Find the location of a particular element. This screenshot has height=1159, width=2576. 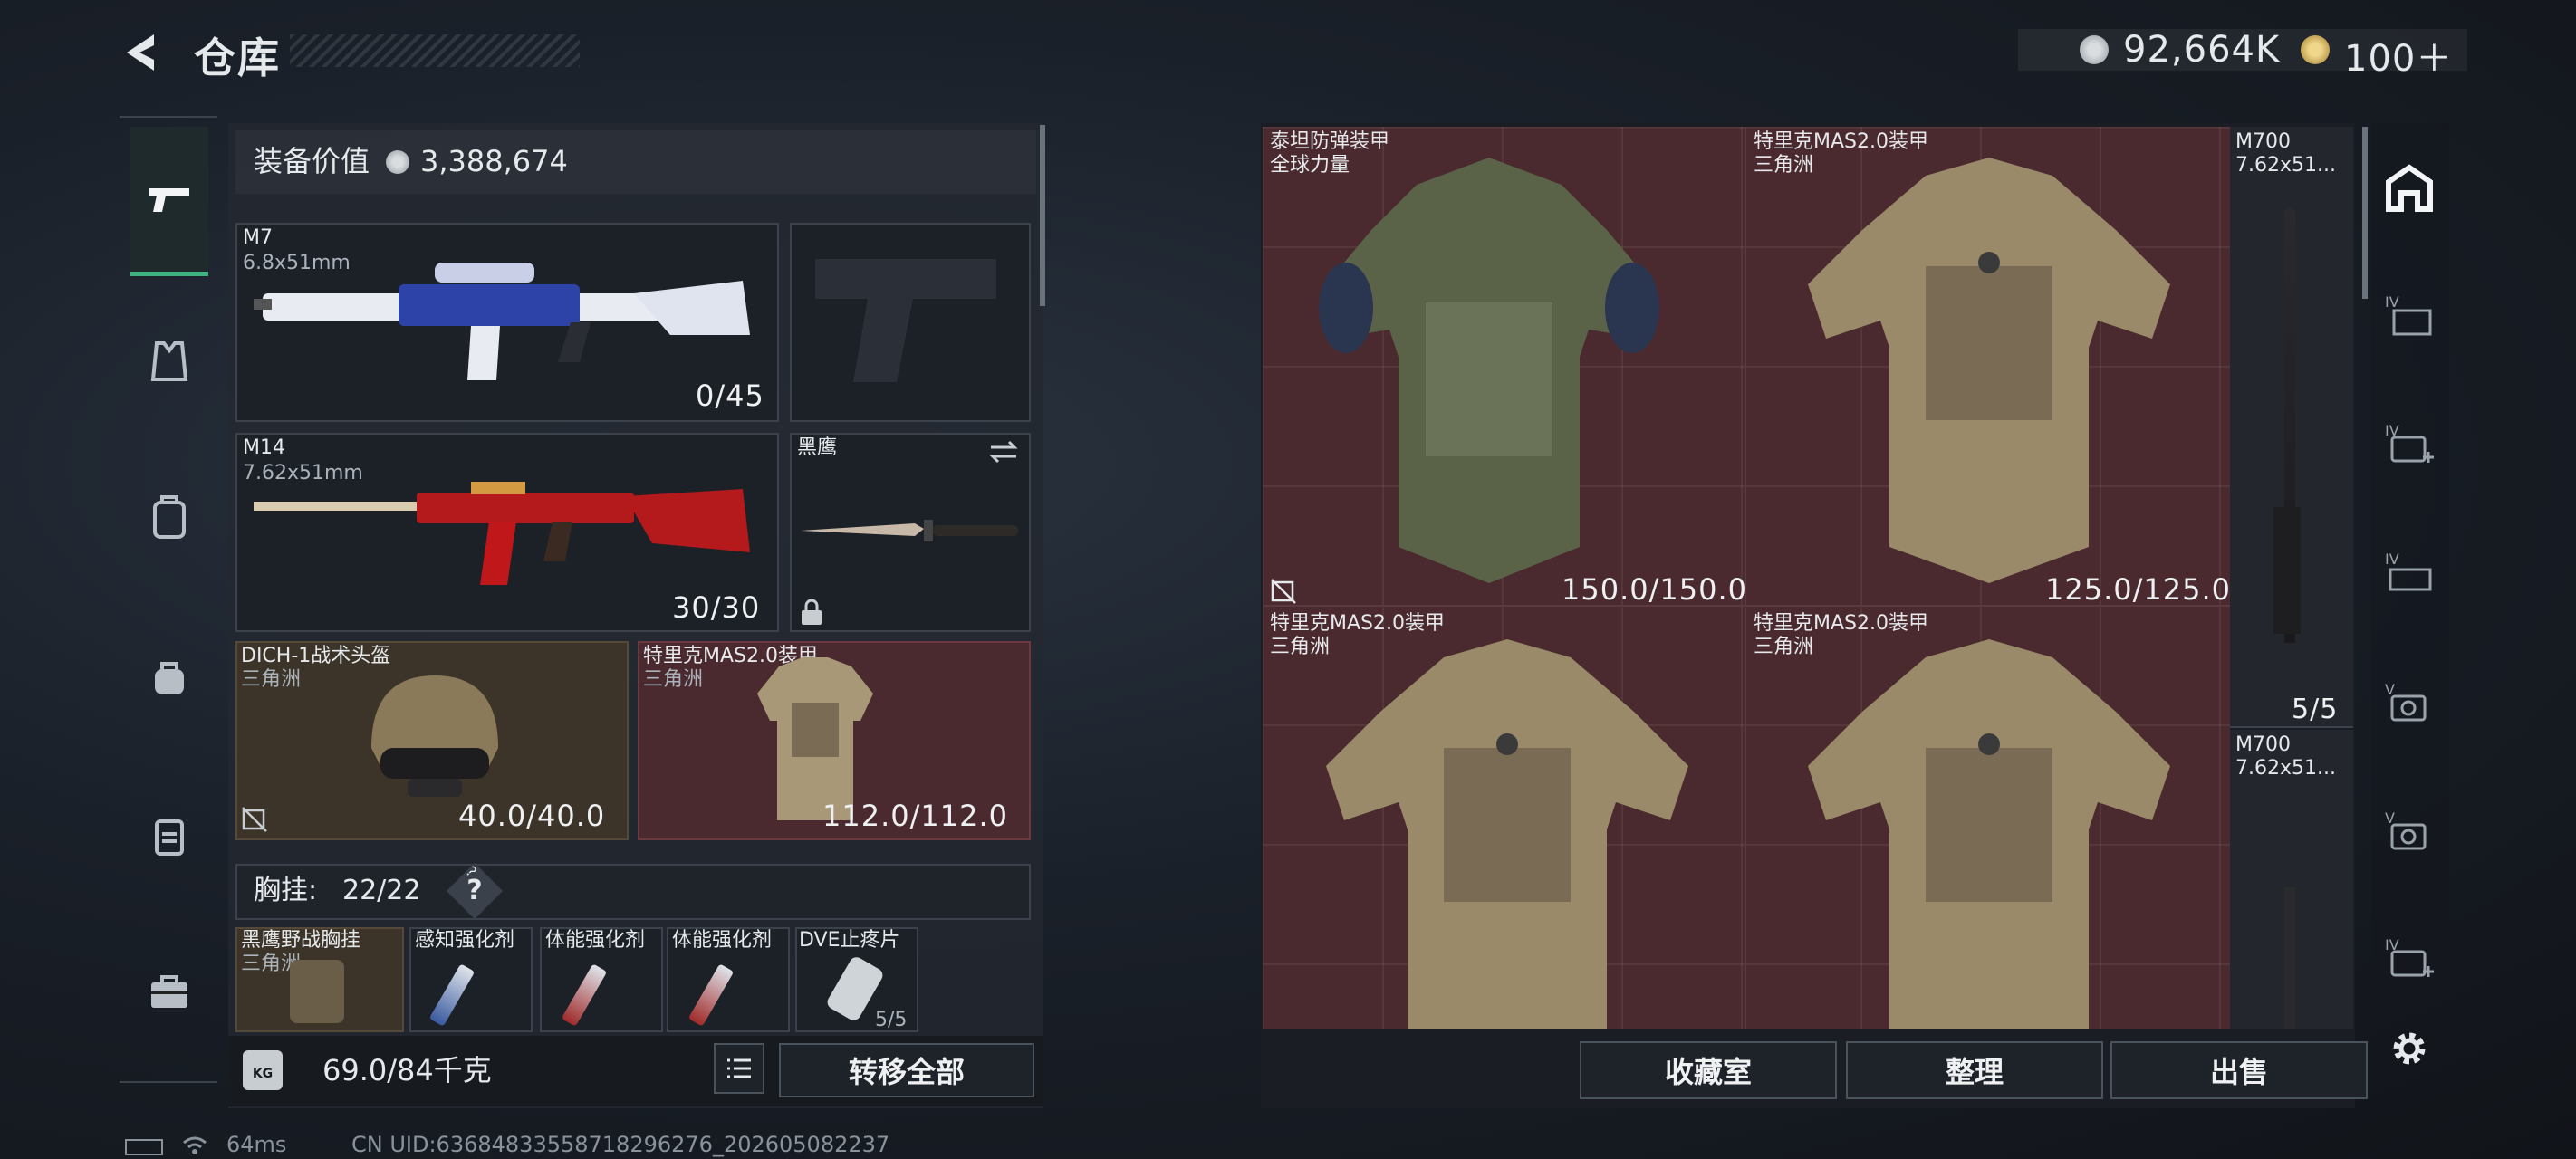

battery-icon is located at coordinates (144, 1147).